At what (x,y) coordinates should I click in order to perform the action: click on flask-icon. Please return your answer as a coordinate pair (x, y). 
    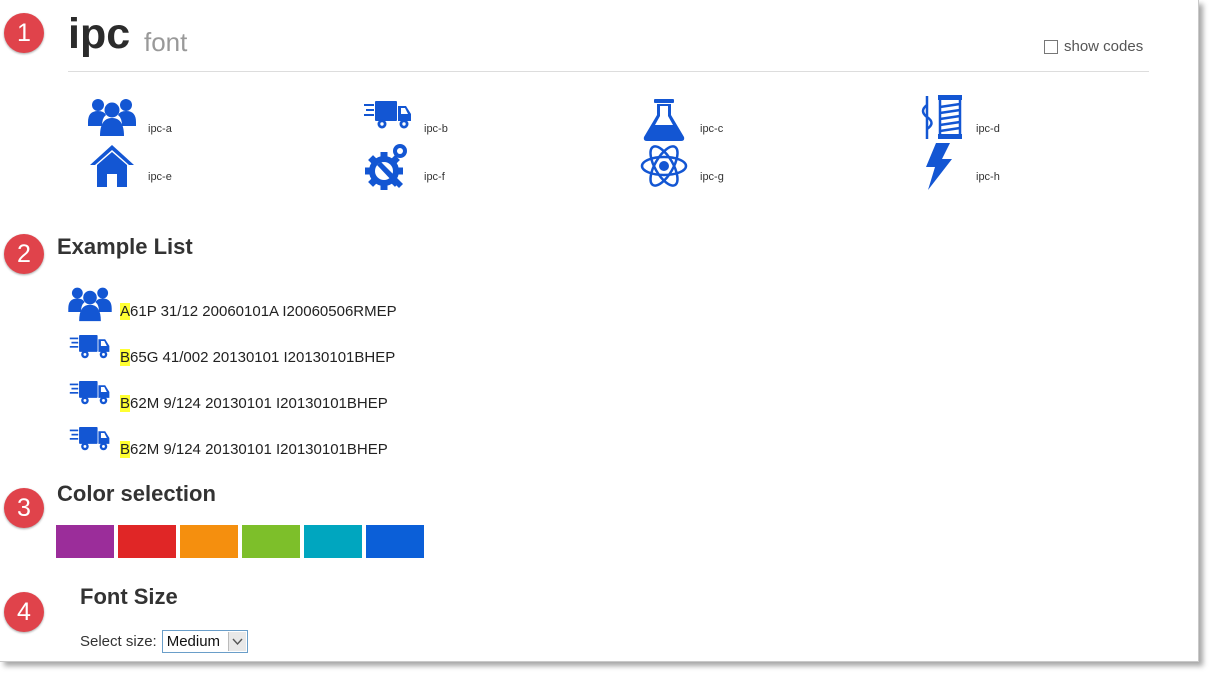
    Looking at the image, I should click on (664, 120).